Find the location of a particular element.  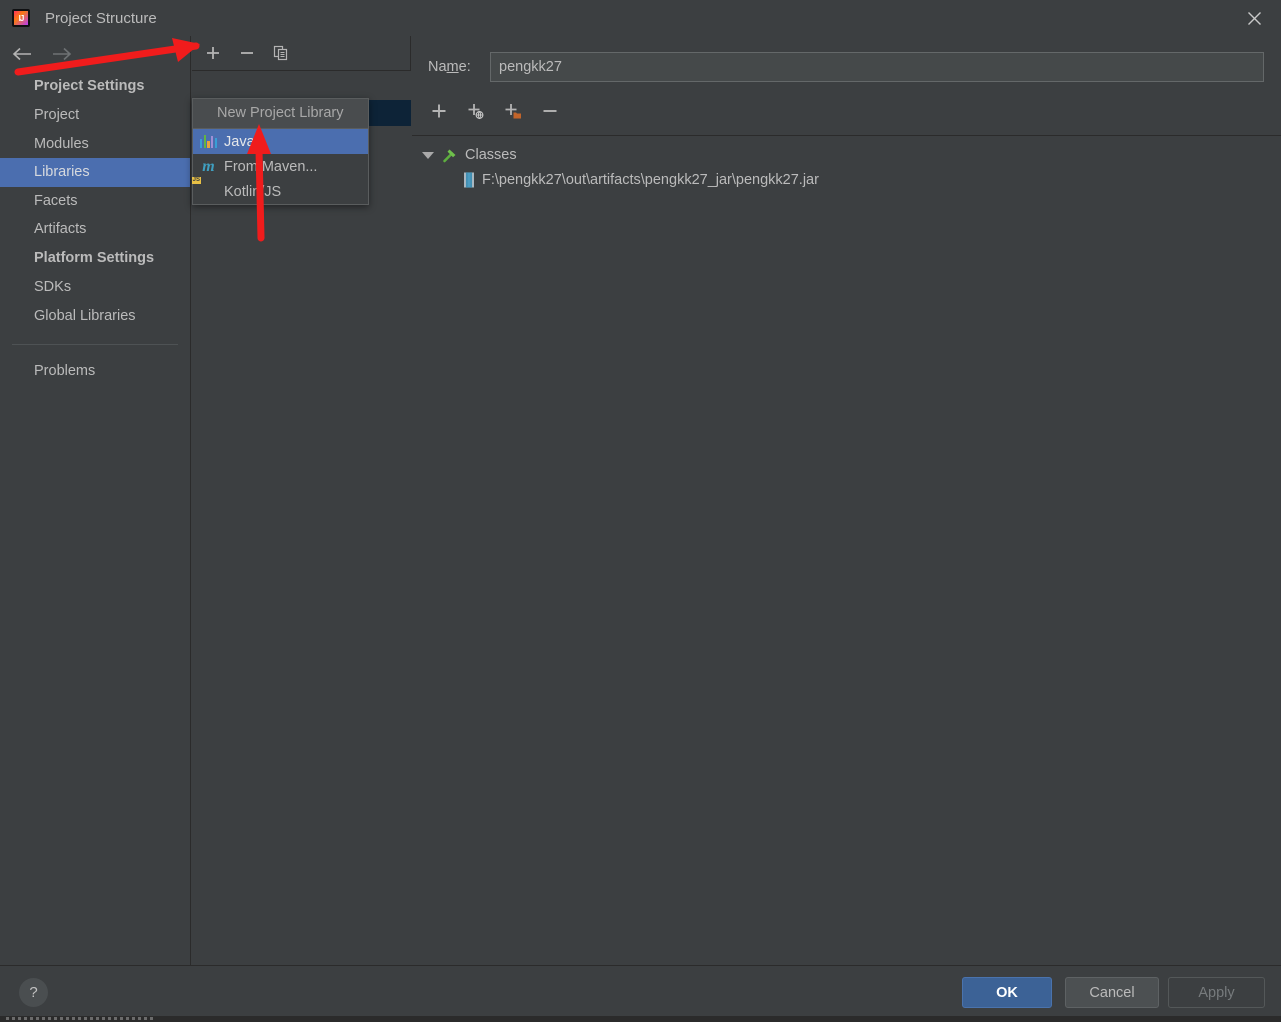

name-row: Name: is located at coordinates (846, 67).